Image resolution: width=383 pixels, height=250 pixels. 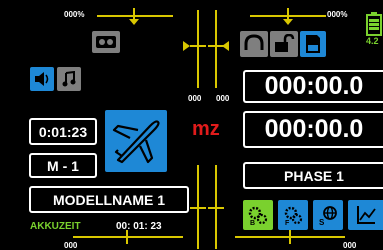 I want to click on battery-time-value: 00: 01: 23, so click(x=139, y=226).